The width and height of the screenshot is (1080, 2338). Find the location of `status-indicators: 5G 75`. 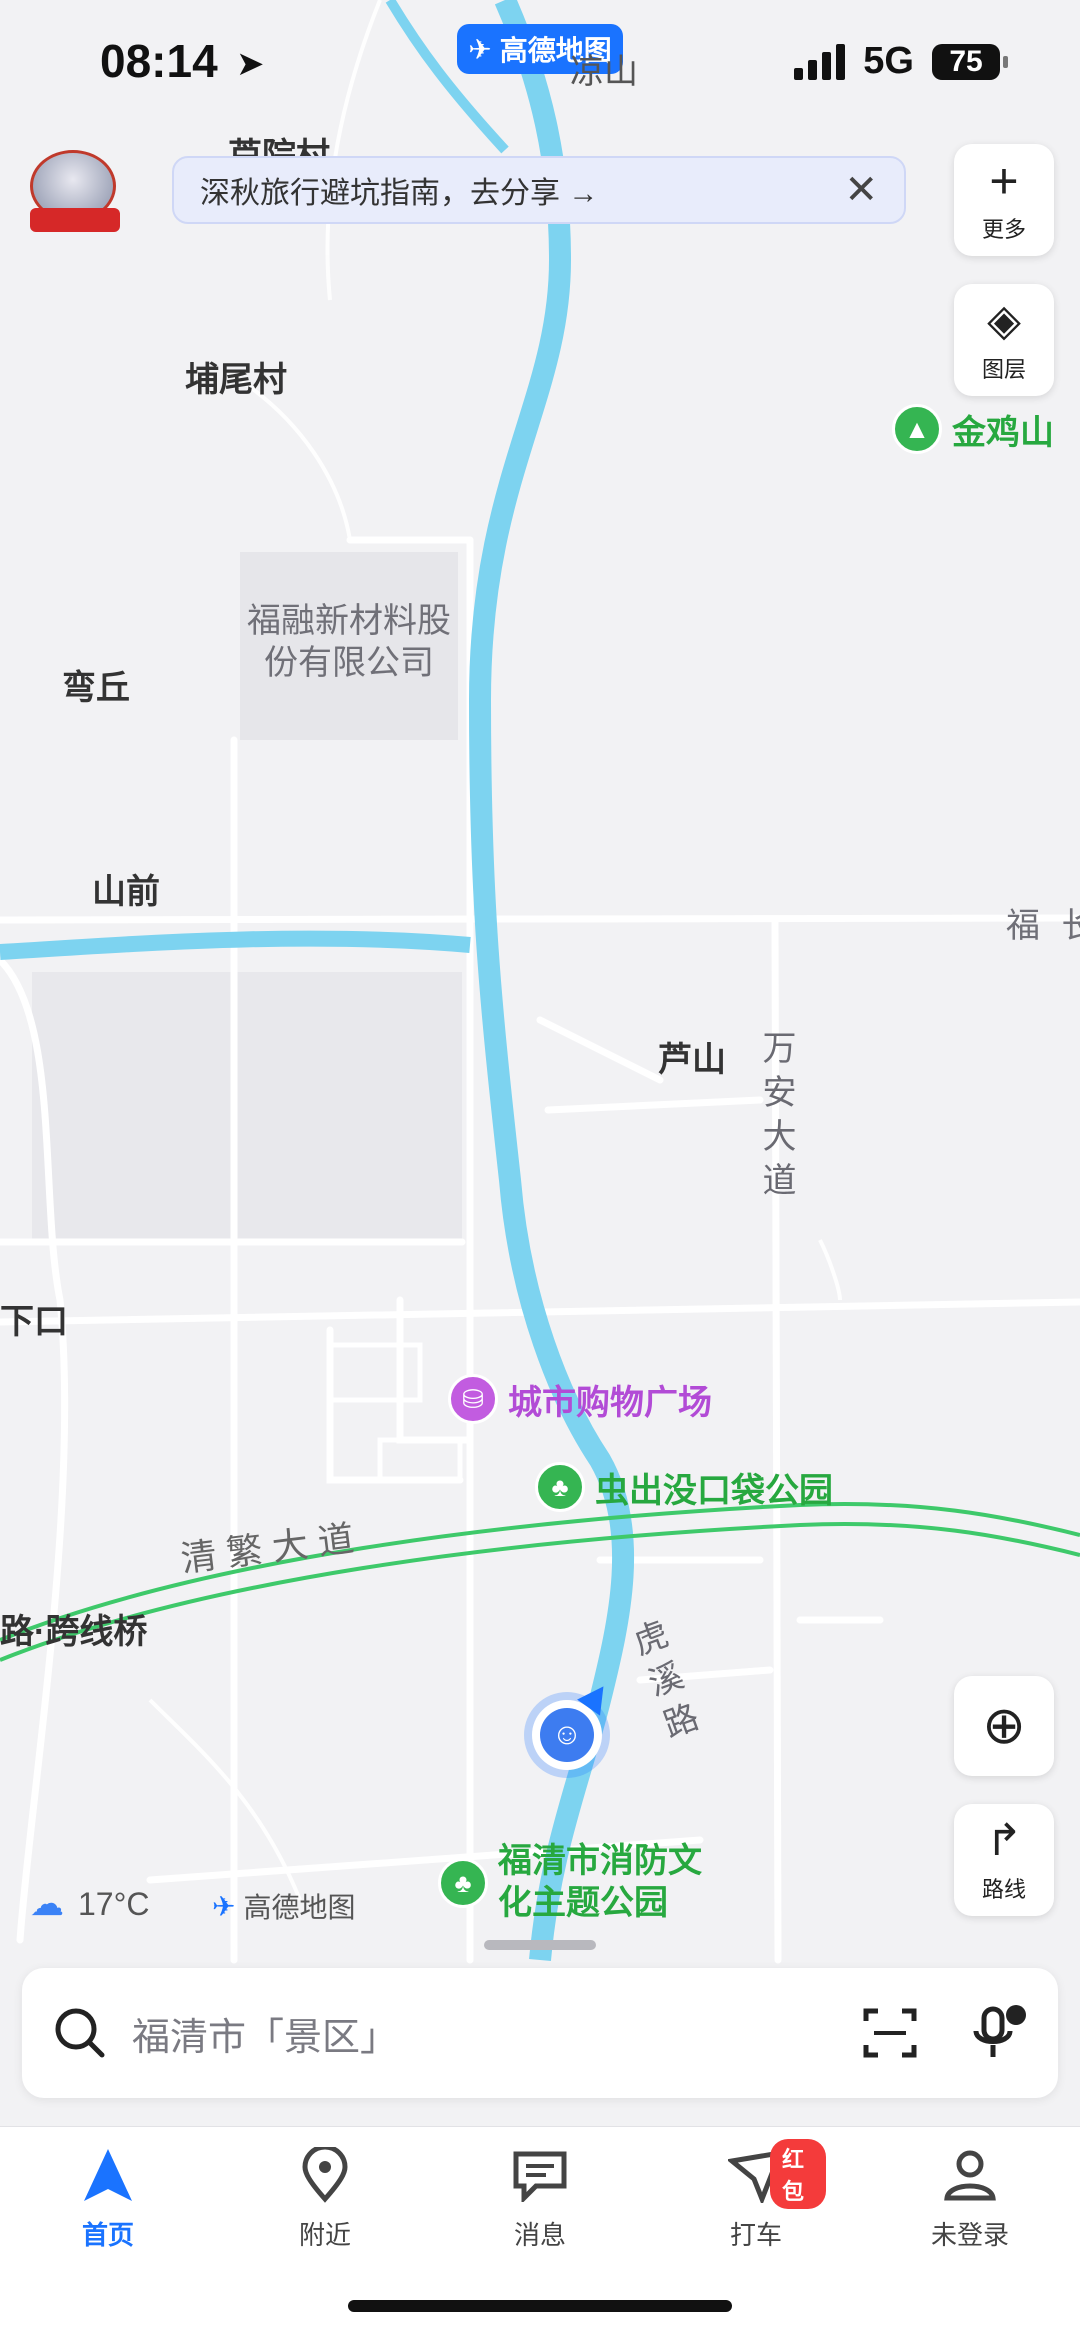

status-indicators: 5G 75 is located at coordinates (901, 61).